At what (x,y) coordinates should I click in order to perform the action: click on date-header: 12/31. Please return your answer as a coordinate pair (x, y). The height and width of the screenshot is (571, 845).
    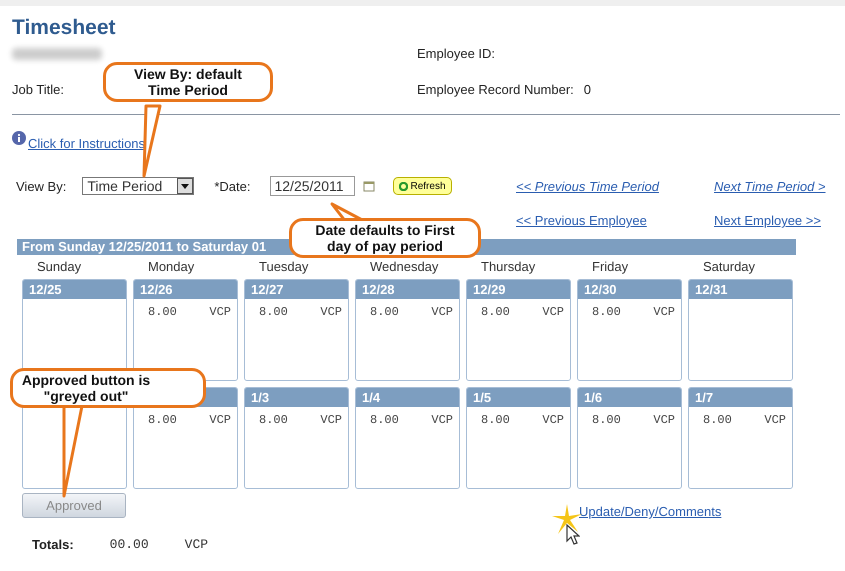
    Looking at the image, I should click on (740, 289).